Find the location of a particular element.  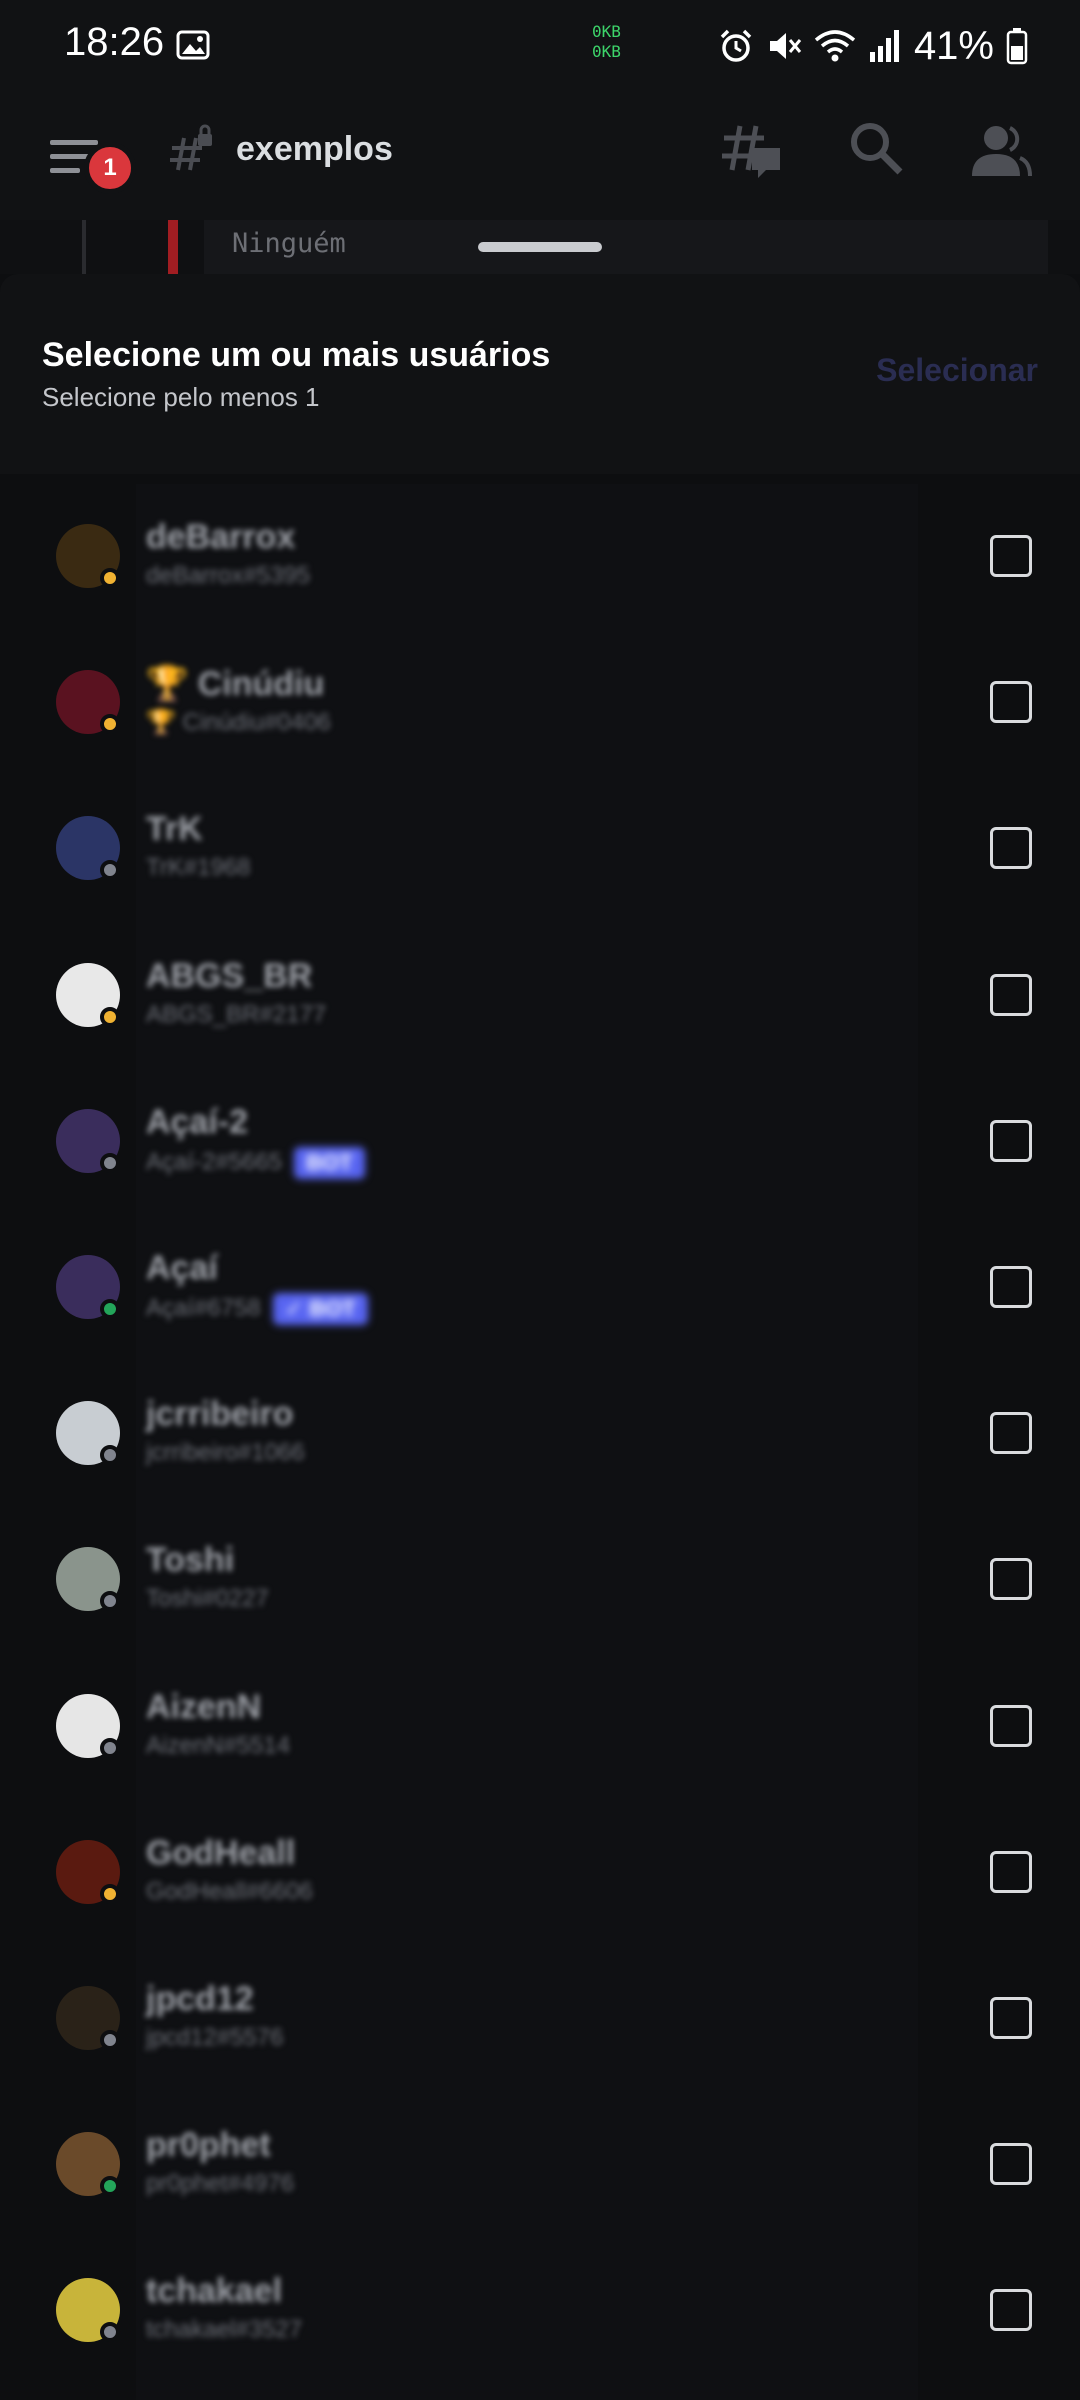

network-down: 0KB is located at coordinates (606, 51).